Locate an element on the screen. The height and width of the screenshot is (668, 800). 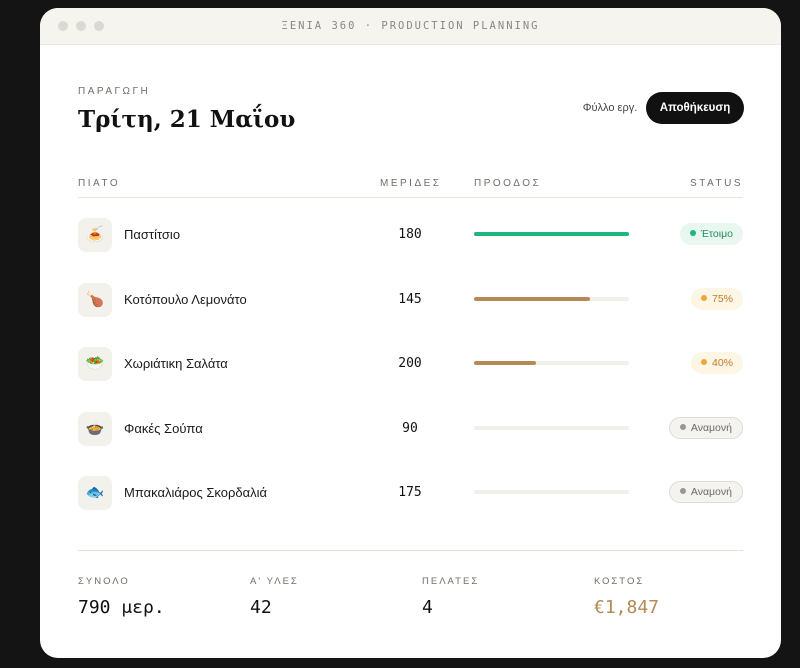
column-header-status: STATUS is located at coordinates (716, 183).